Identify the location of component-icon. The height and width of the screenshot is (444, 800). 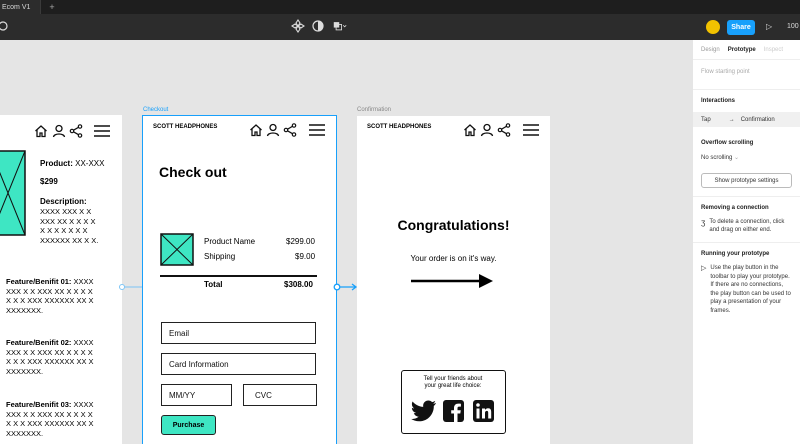
(298, 26).